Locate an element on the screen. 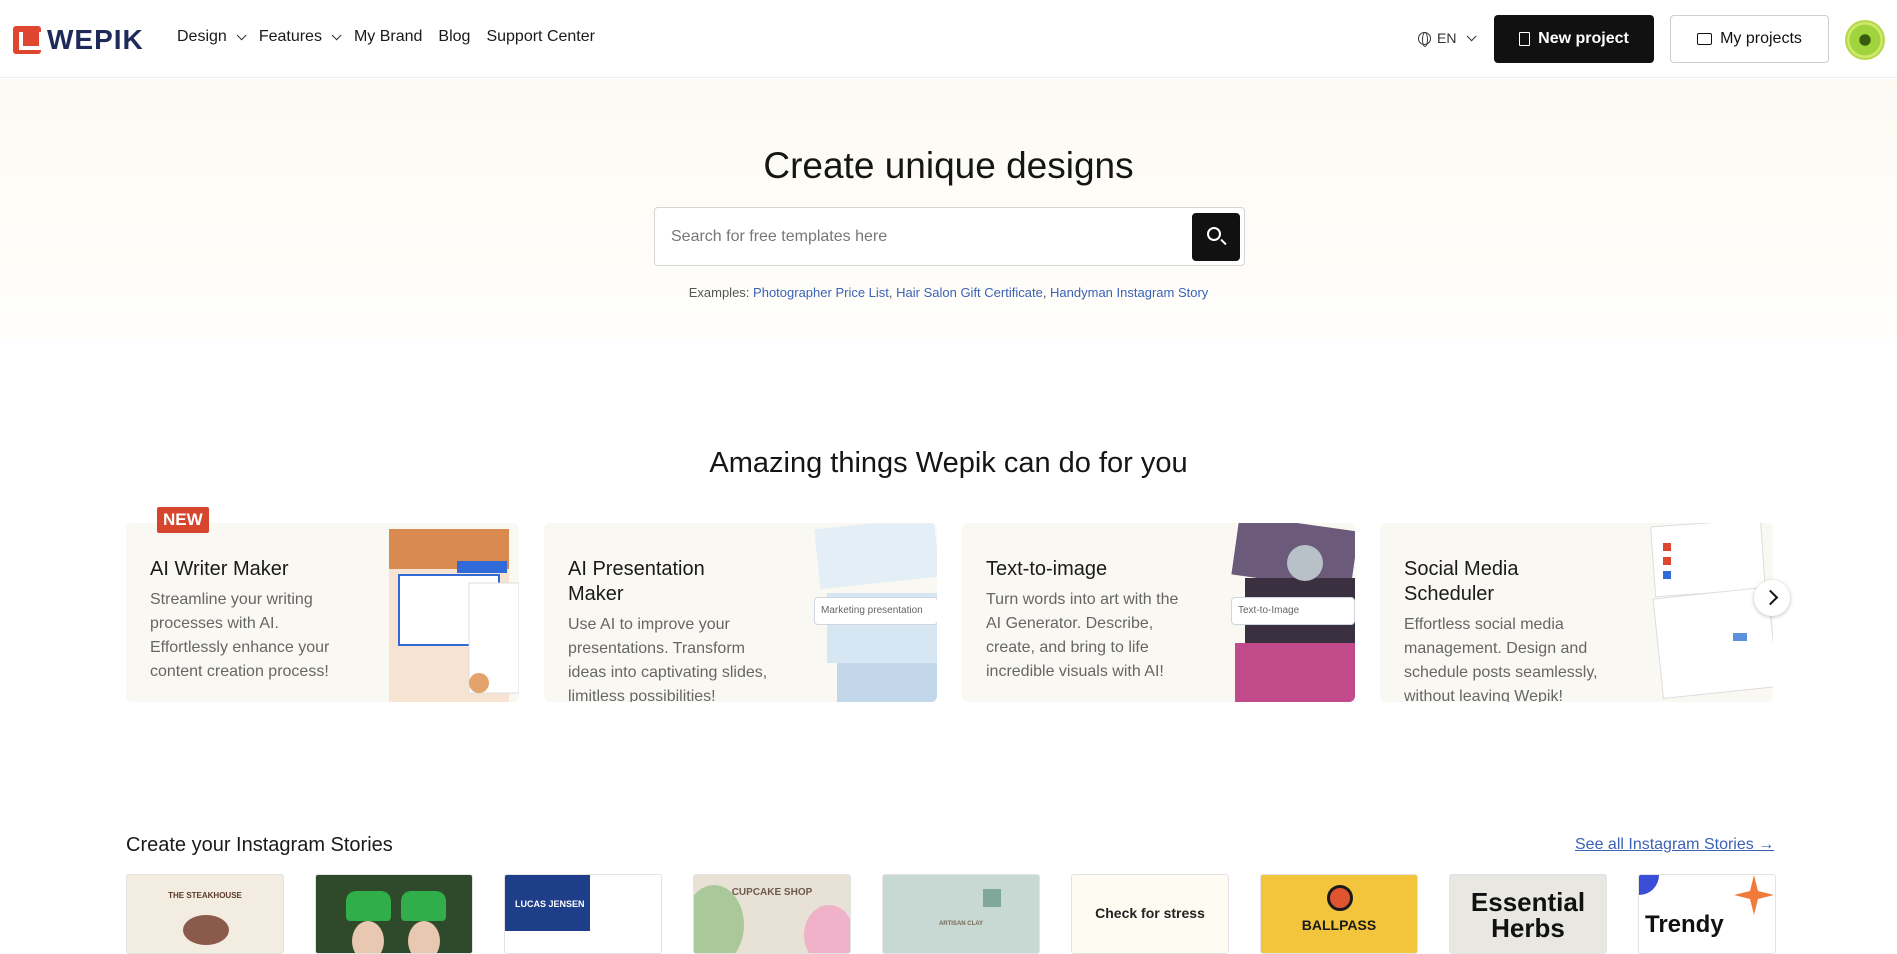 The width and height of the screenshot is (1897, 954). features-title: Amazing things Wepik can do for you is located at coordinates (948, 463).